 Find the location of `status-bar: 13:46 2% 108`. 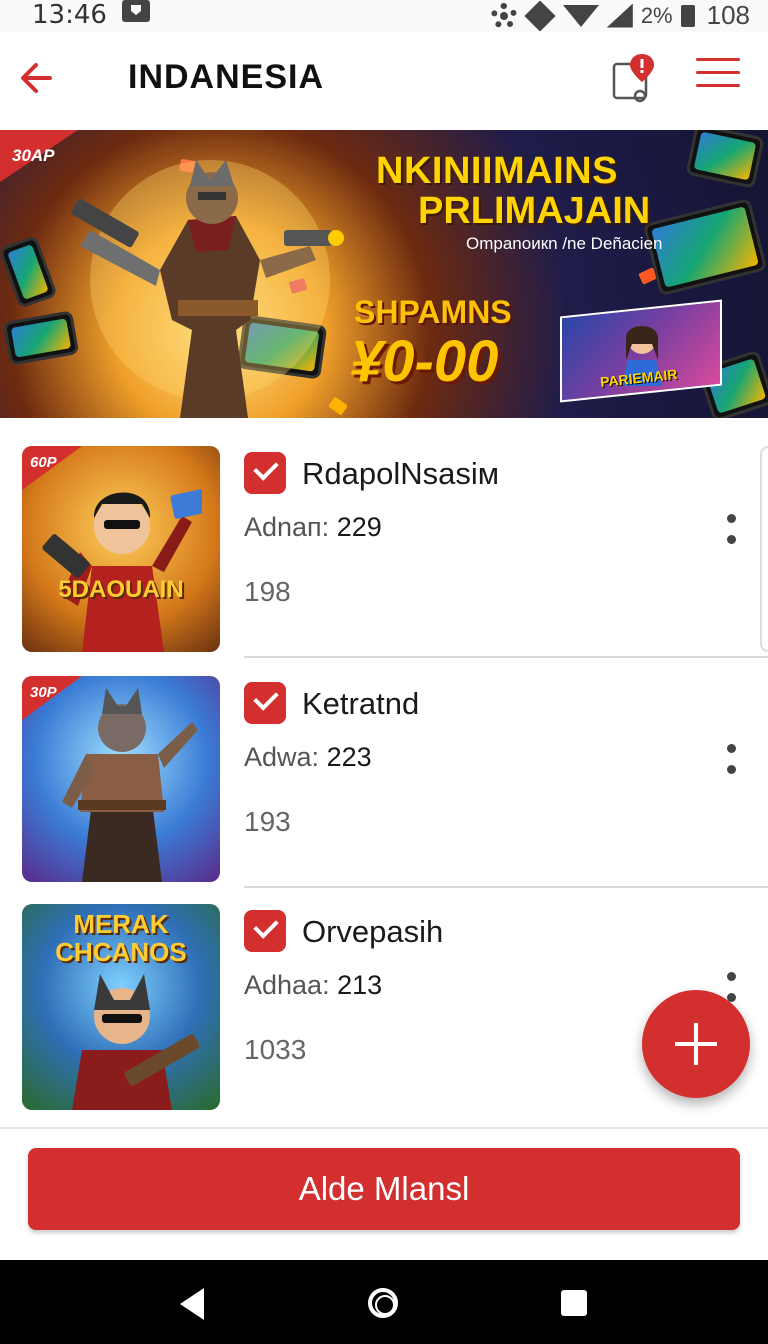

status-bar: 13:46 2% 108 is located at coordinates (384, 16).